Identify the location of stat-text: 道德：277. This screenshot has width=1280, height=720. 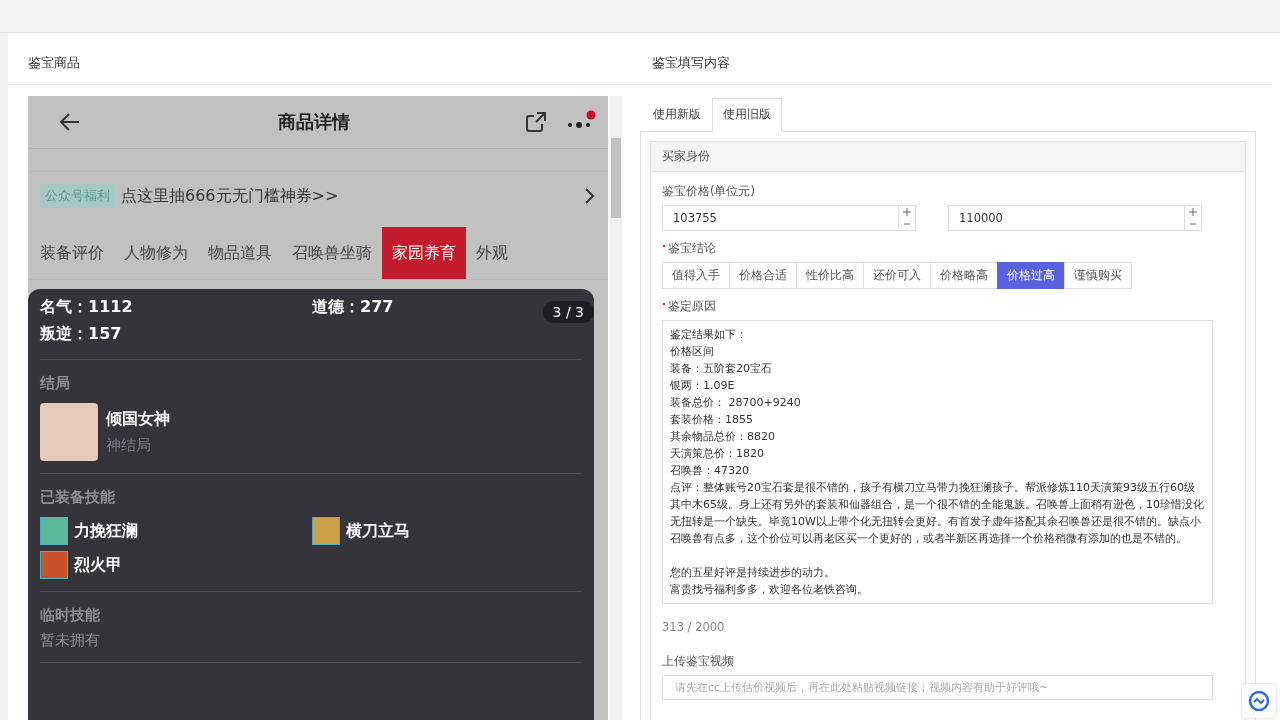
(353, 307).